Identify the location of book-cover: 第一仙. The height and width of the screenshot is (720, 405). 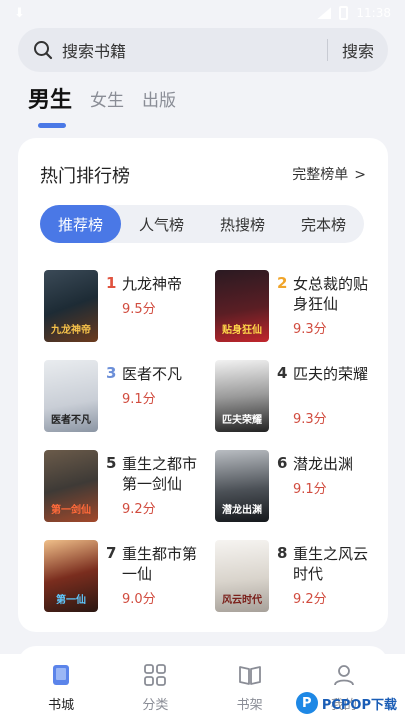
(71, 576).